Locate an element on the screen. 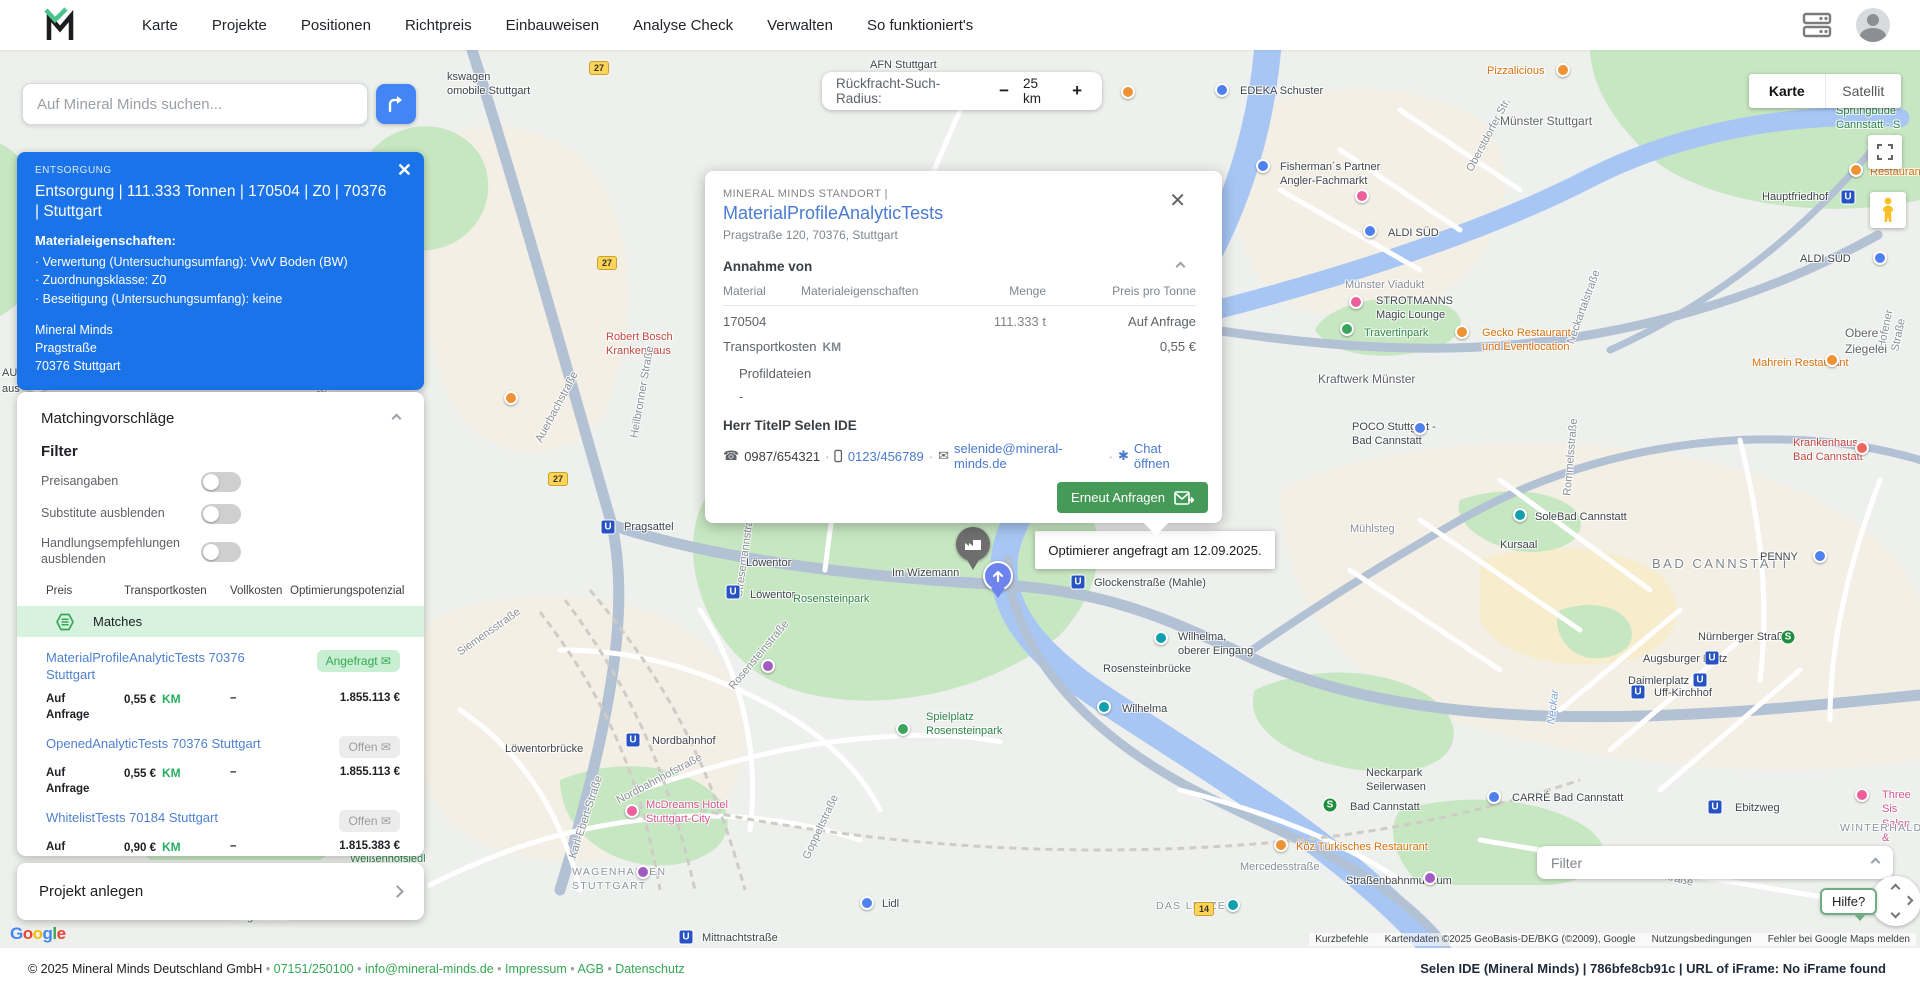 This screenshot has width=1920, height=994. toggle-label: Handlungsempfehlungen ausblenden is located at coordinates (110, 551).